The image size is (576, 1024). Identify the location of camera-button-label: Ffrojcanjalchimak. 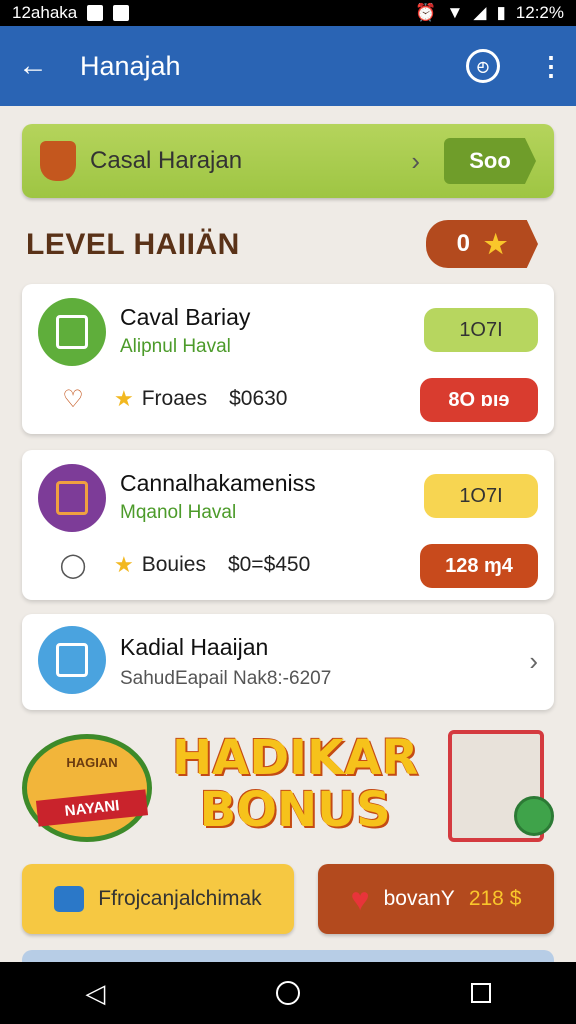
(180, 898).